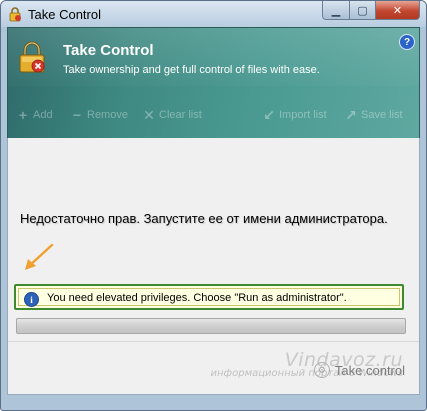  I want to click on maximize-button: ▢, so click(363, 10).